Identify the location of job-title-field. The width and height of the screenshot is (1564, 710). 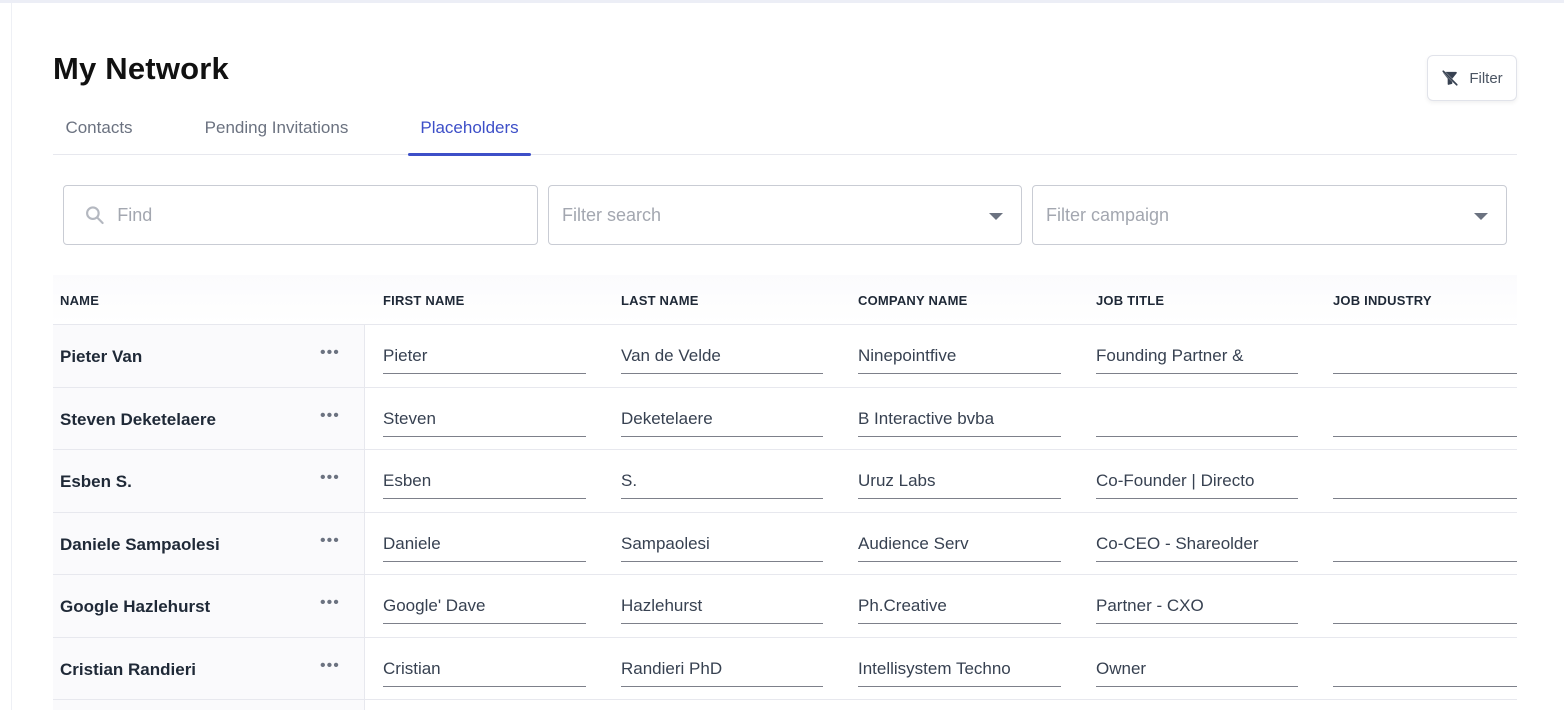
(1197, 421).